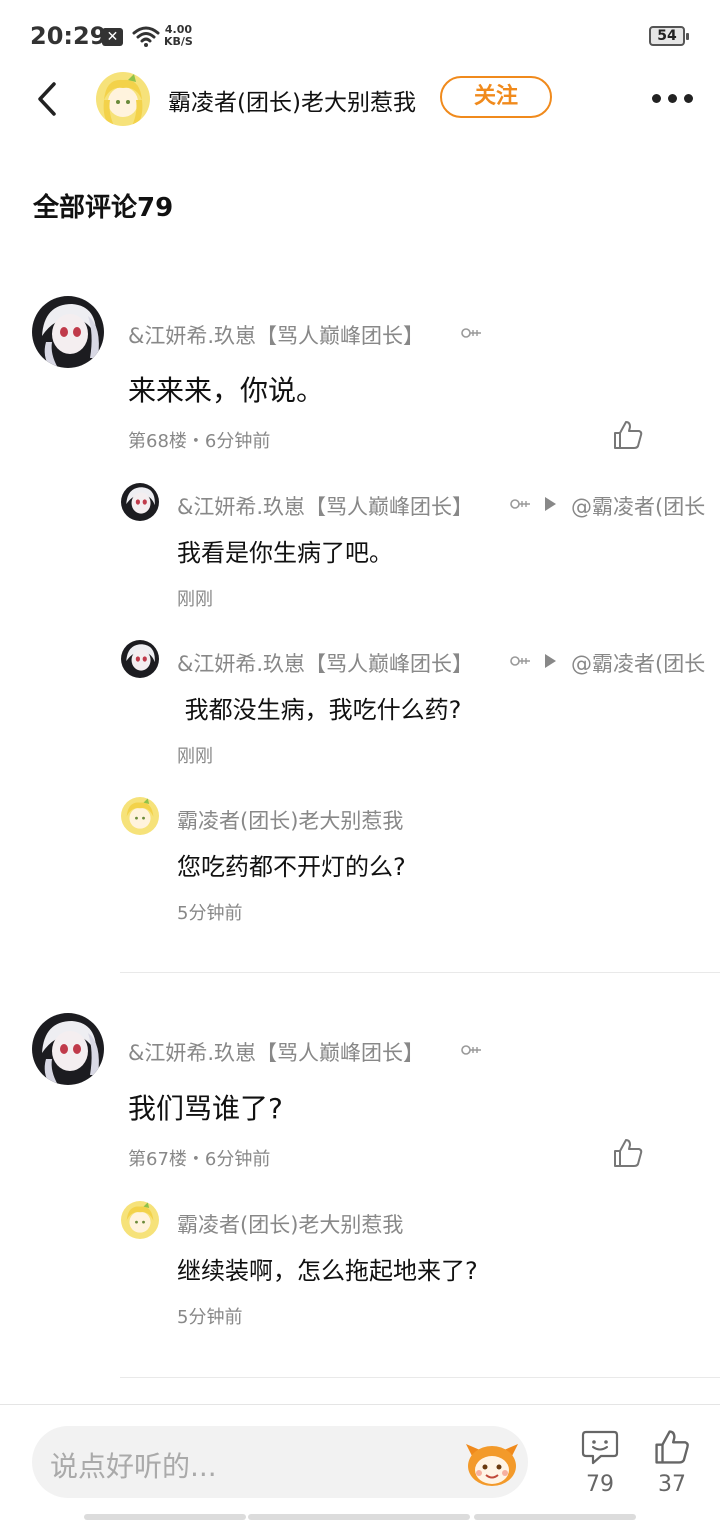 This screenshot has width=720, height=1520. What do you see at coordinates (112, 37) in the screenshot?
I see `sim-off-icon: ✕` at bounding box center [112, 37].